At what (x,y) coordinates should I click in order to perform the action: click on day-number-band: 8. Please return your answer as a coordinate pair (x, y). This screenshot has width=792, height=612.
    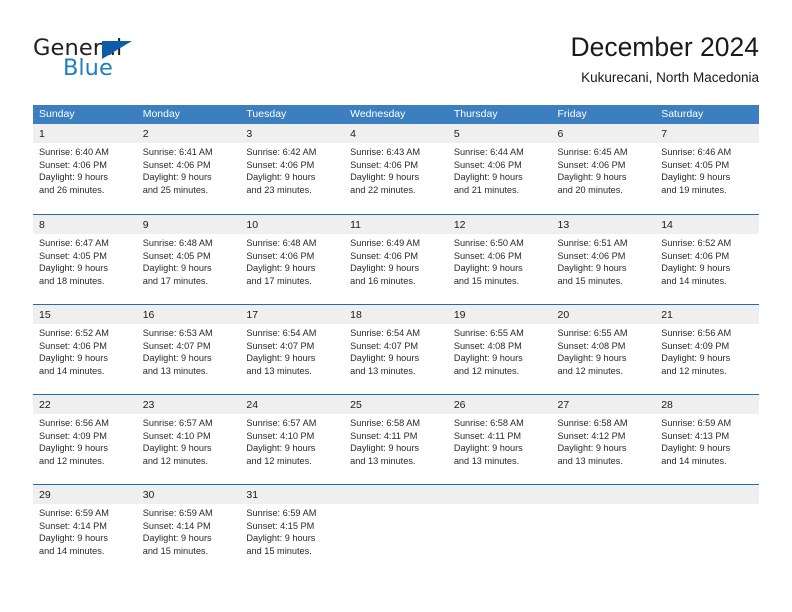
    Looking at the image, I should click on (85, 224).